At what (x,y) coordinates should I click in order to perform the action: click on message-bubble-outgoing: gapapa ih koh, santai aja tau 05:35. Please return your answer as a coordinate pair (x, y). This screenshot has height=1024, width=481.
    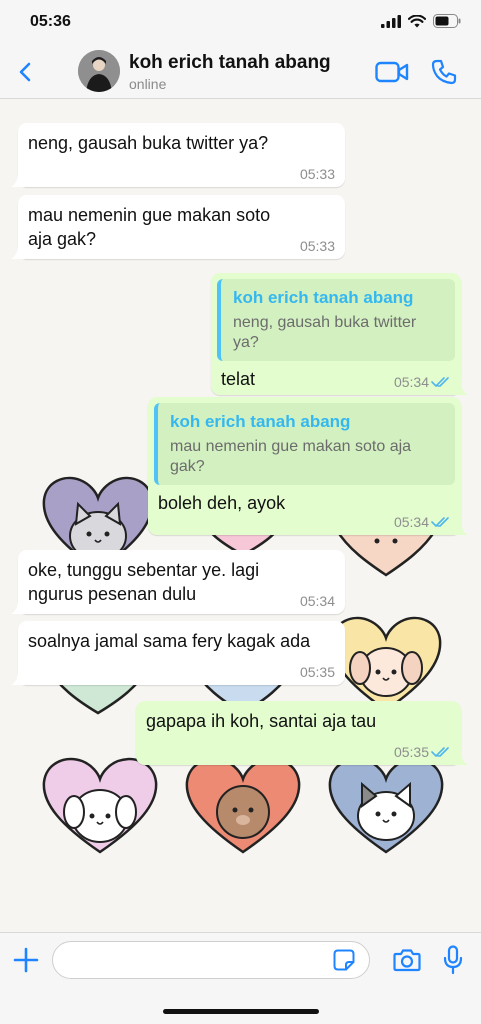
    Looking at the image, I should click on (302, 733).